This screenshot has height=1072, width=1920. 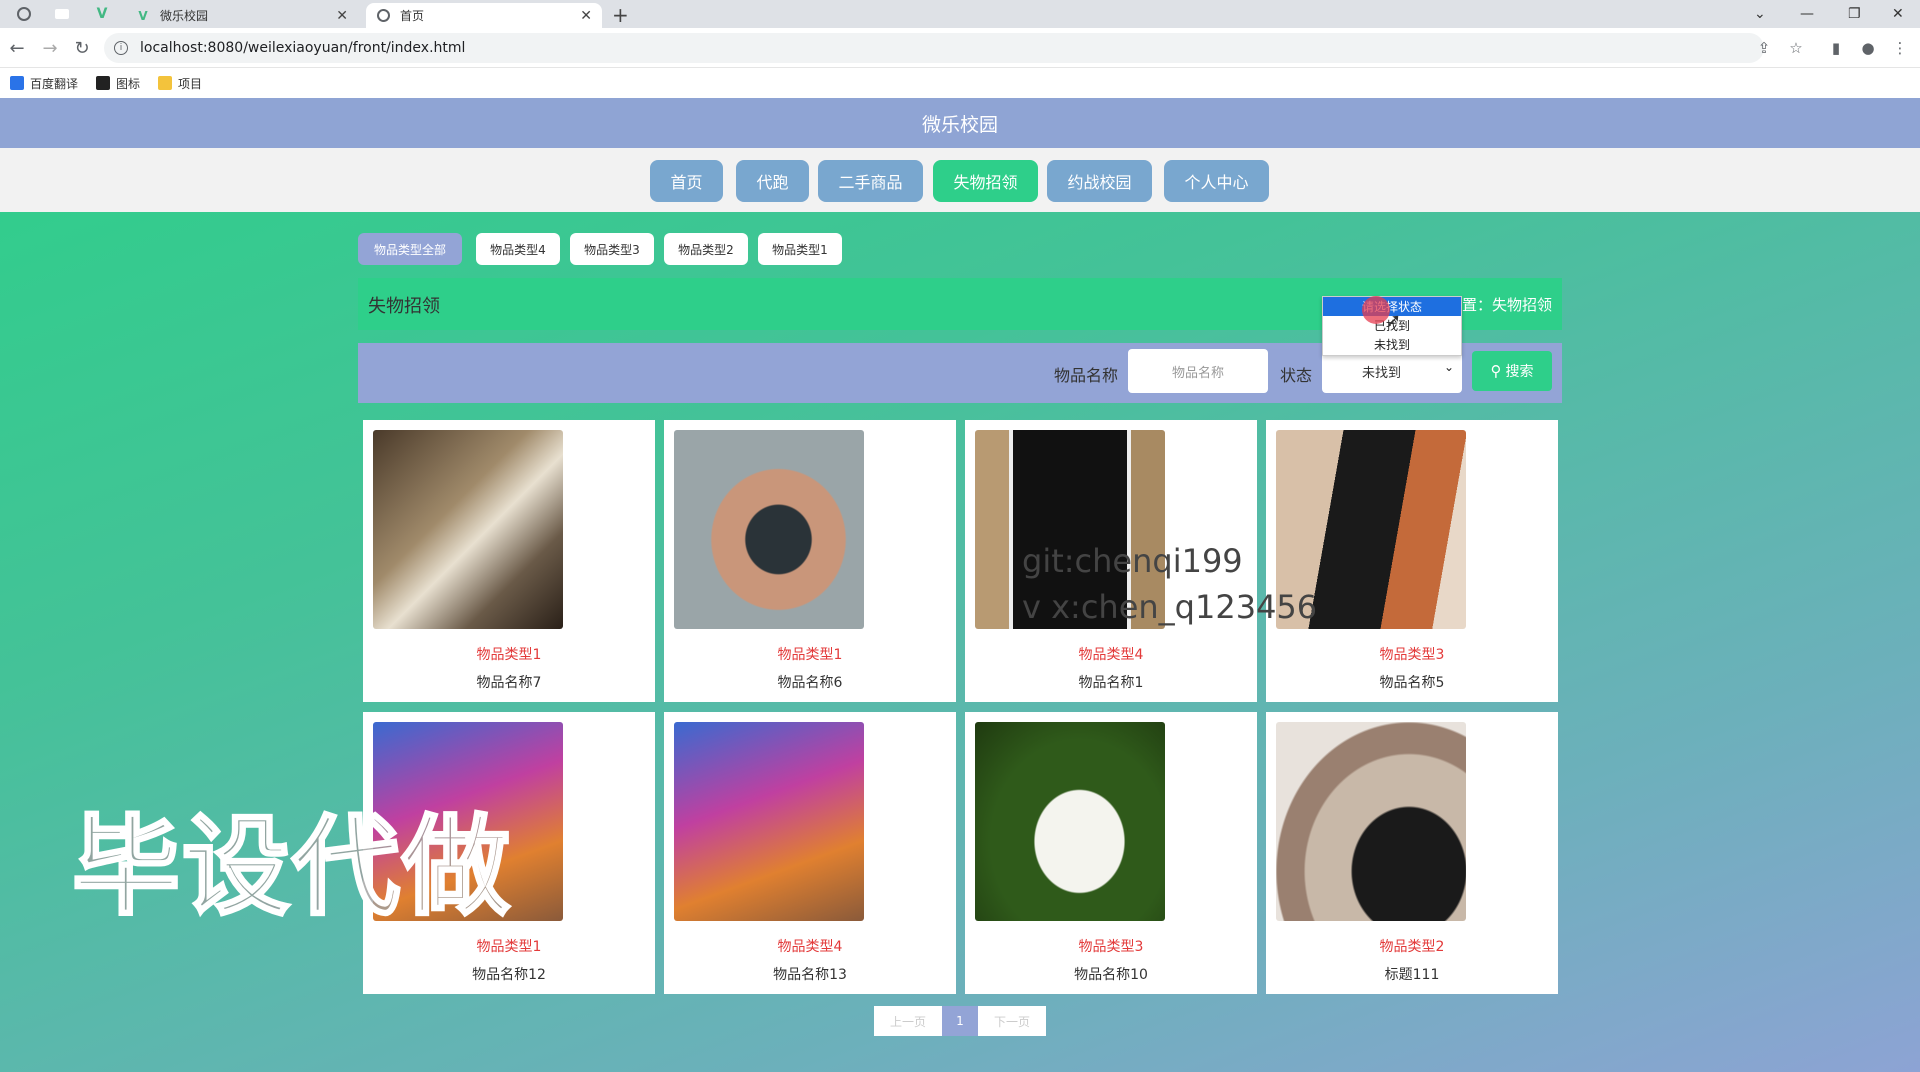 I want to click on search-button-label: 搜索, so click(x=1519, y=372).